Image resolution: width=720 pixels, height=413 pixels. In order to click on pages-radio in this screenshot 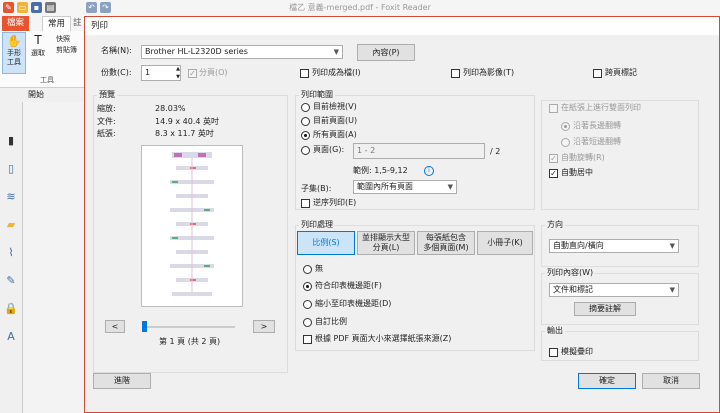, I will do `click(305, 150)`.